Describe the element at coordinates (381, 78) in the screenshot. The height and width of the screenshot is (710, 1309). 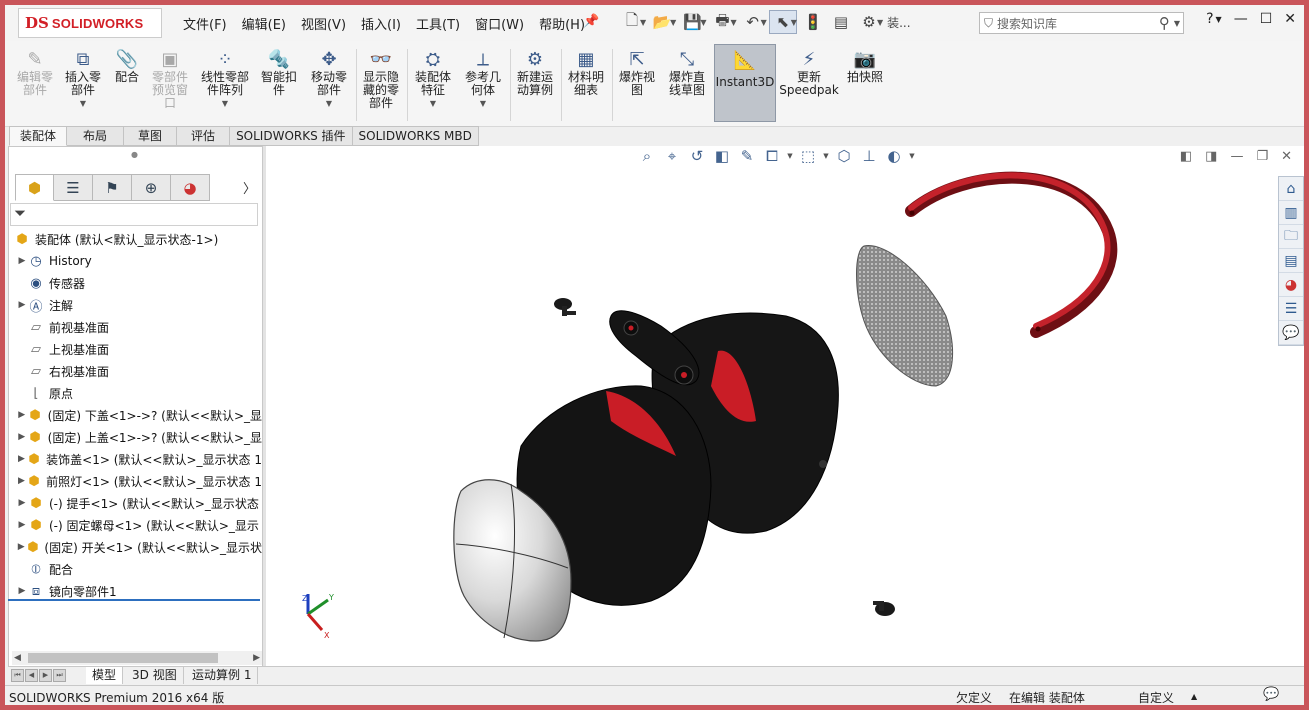
I see `show-hidden-components-button: 👓 显示隐 藏的零 部件` at that location.